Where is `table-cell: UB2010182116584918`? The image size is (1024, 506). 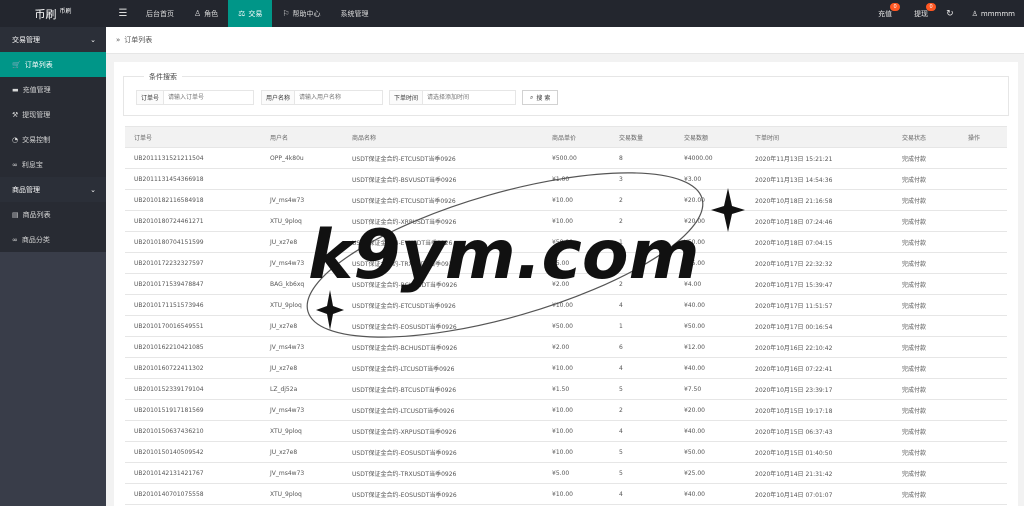
table-cell: UB2010182116584918 is located at coordinates (193, 200).